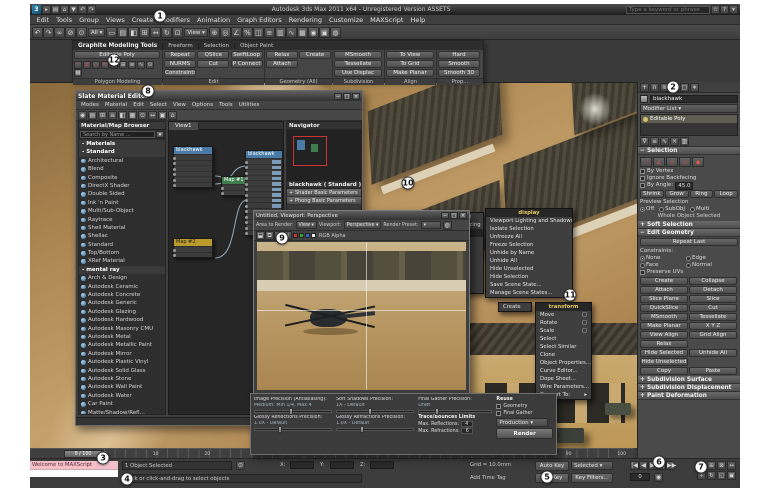 Image resolution: width=768 pixels, height=492 pixels. I want to click on align-icon: ≡, so click(269, 32).